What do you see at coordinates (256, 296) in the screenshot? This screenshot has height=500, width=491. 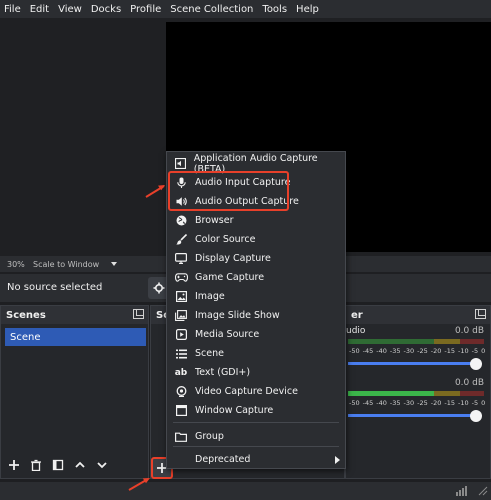 I see `menu-item-image: Image` at bounding box center [256, 296].